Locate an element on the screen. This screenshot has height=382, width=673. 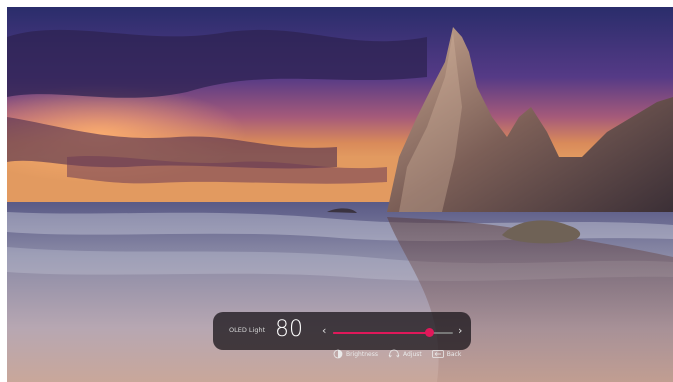
hint-brightness-label: Brightness is located at coordinates (362, 354).